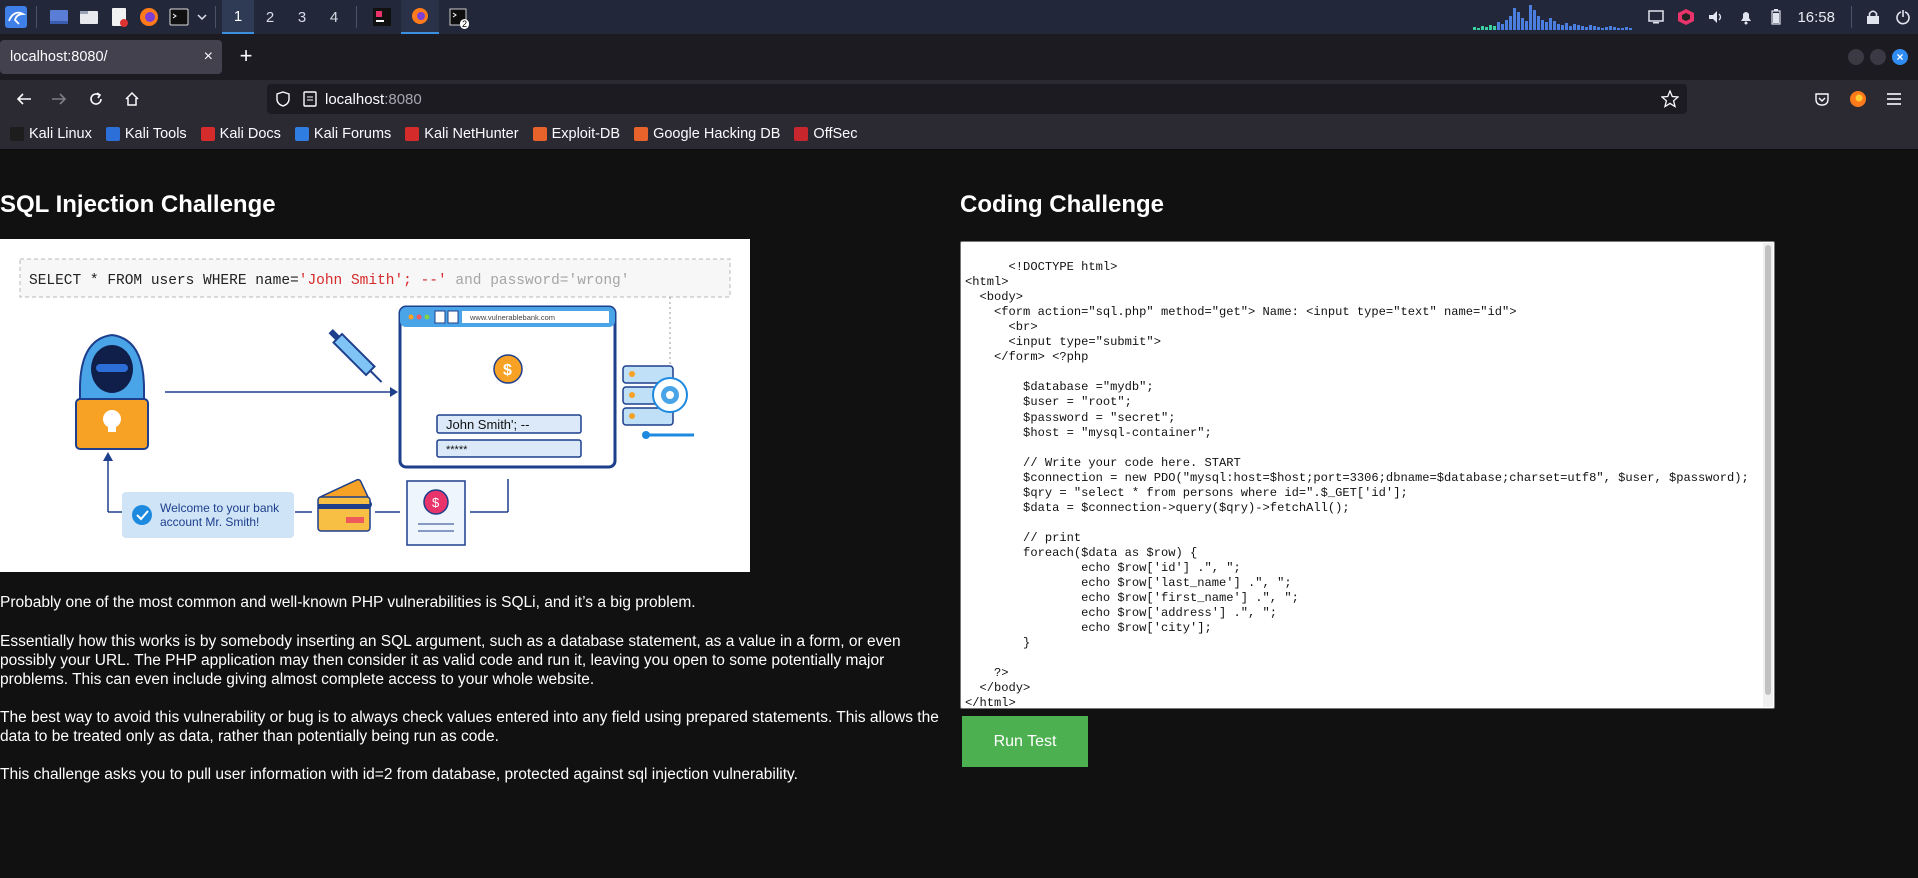 The height and width of the screenshot is (878, 1918). What do you see at coordinates (96, 99) in the screenshot?
I see `reload-button` at bounding box center [96, 99].